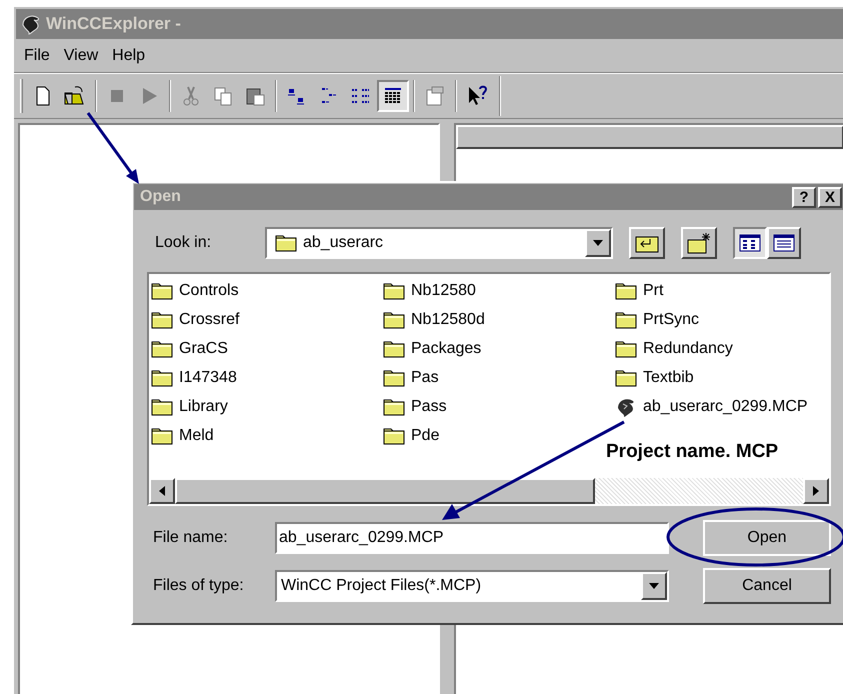 This screenshot has height=694, width=843. I want to click on directory-entry: GraCS, so click(189, 348).